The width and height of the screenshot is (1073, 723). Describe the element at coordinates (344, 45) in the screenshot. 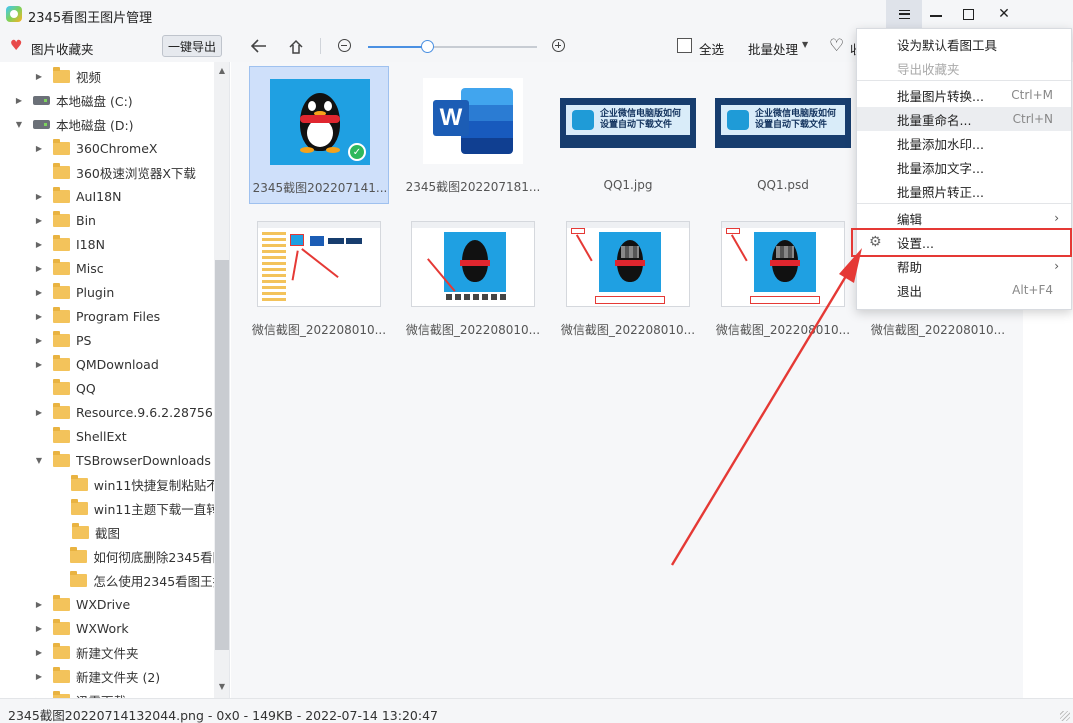

I see `zoom-out-icon` at that location.